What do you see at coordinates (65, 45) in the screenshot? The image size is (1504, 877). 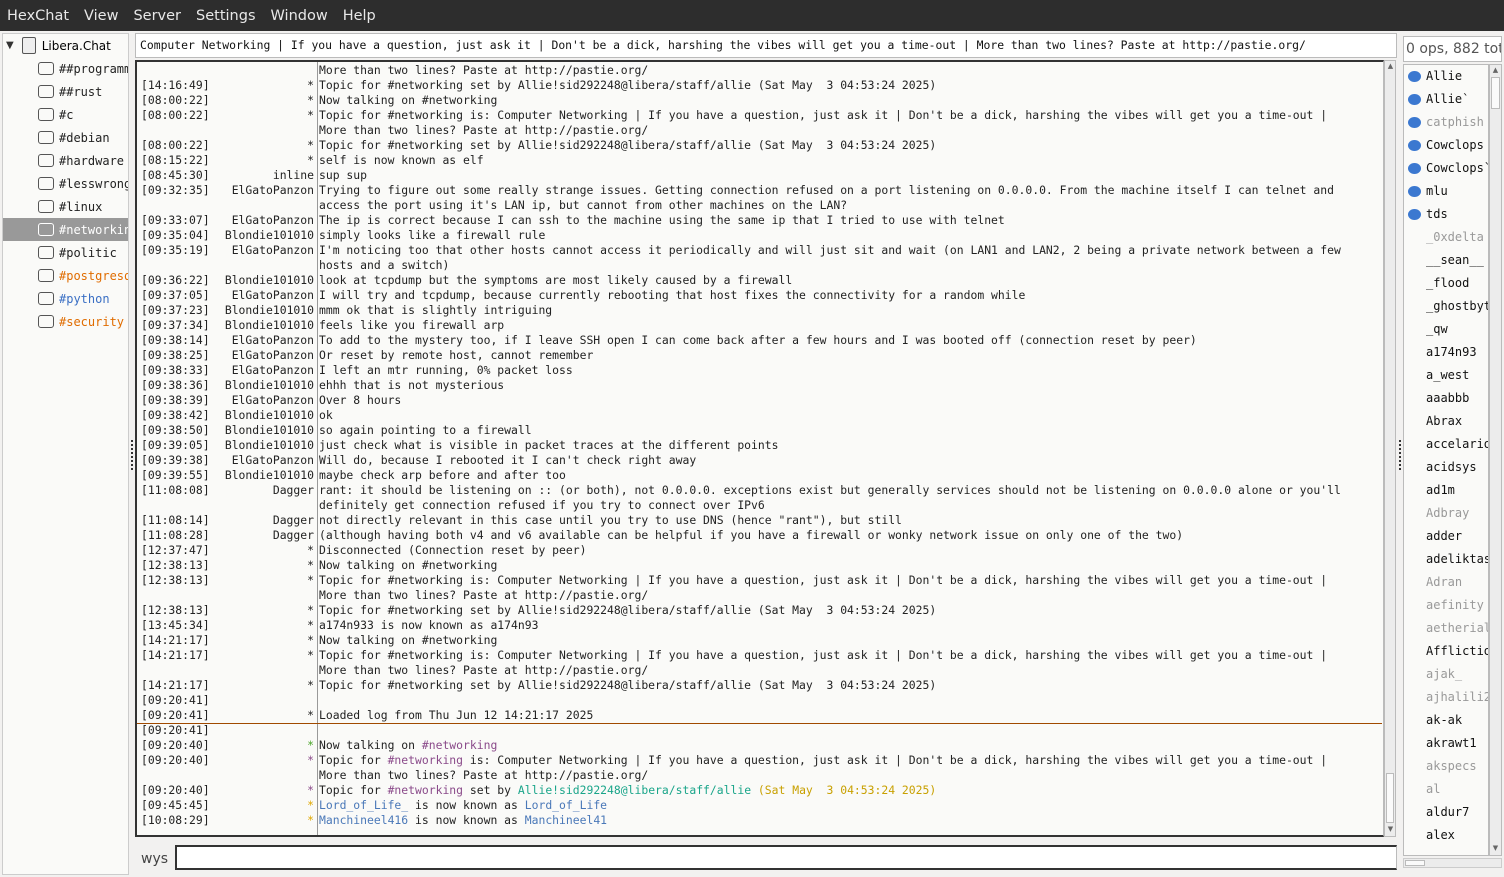 I see `server-item-libera: ▼ Libera.Chat` at bounding box center [65, 45].